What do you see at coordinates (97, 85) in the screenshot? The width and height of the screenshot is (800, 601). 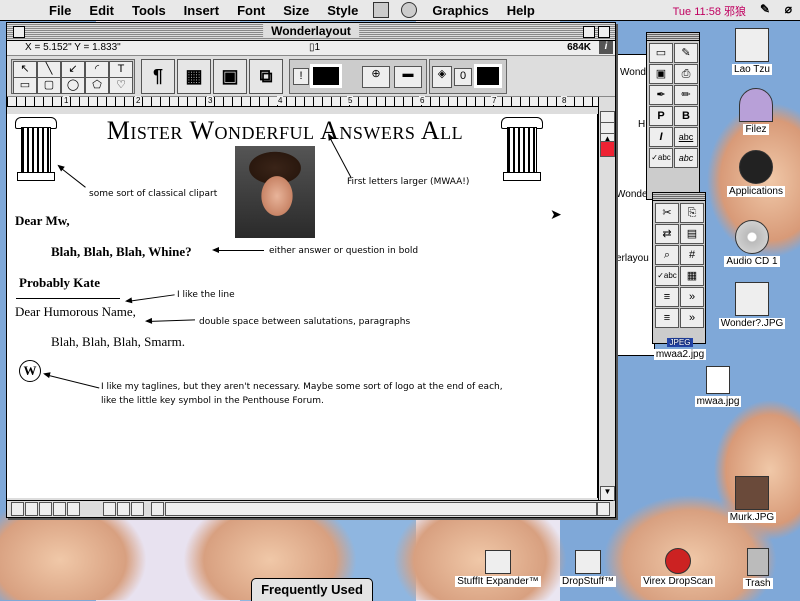 I see `polygon-tool-icon: ⬠` at bounding box center [97, 85].